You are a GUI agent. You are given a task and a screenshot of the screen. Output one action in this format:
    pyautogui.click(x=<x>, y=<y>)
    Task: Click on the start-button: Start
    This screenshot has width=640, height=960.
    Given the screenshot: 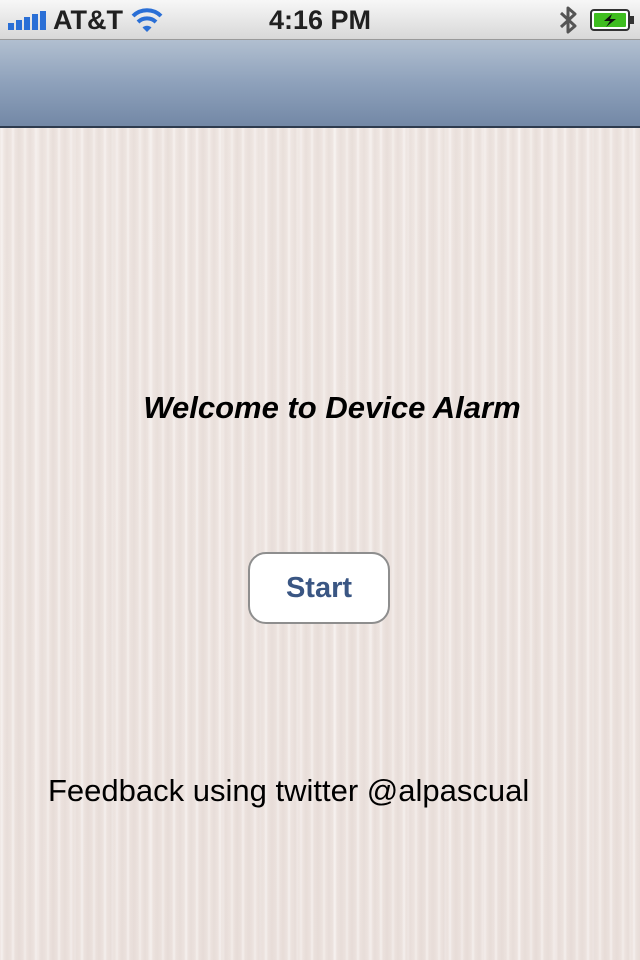 What is the action you would take?
    pyautogui.click(x=319, y=588)
    